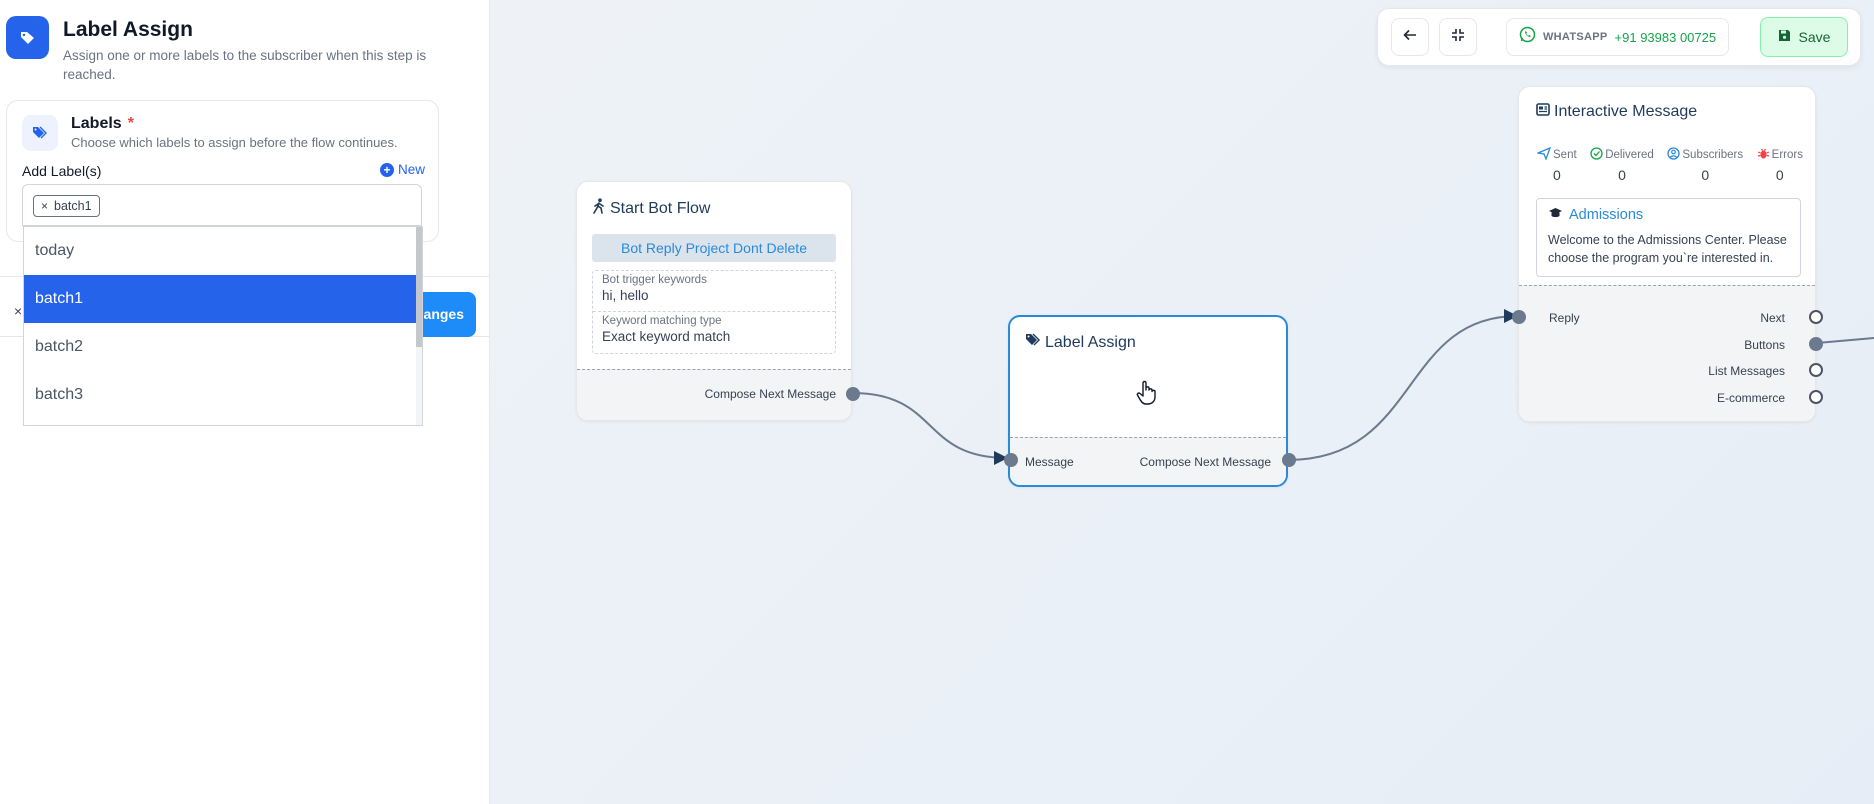 This screenshot has height=804, width=1874. Describe the element at coordinates (223, 395) in the screenshot. I see `option-batch3: batch3` at that location.